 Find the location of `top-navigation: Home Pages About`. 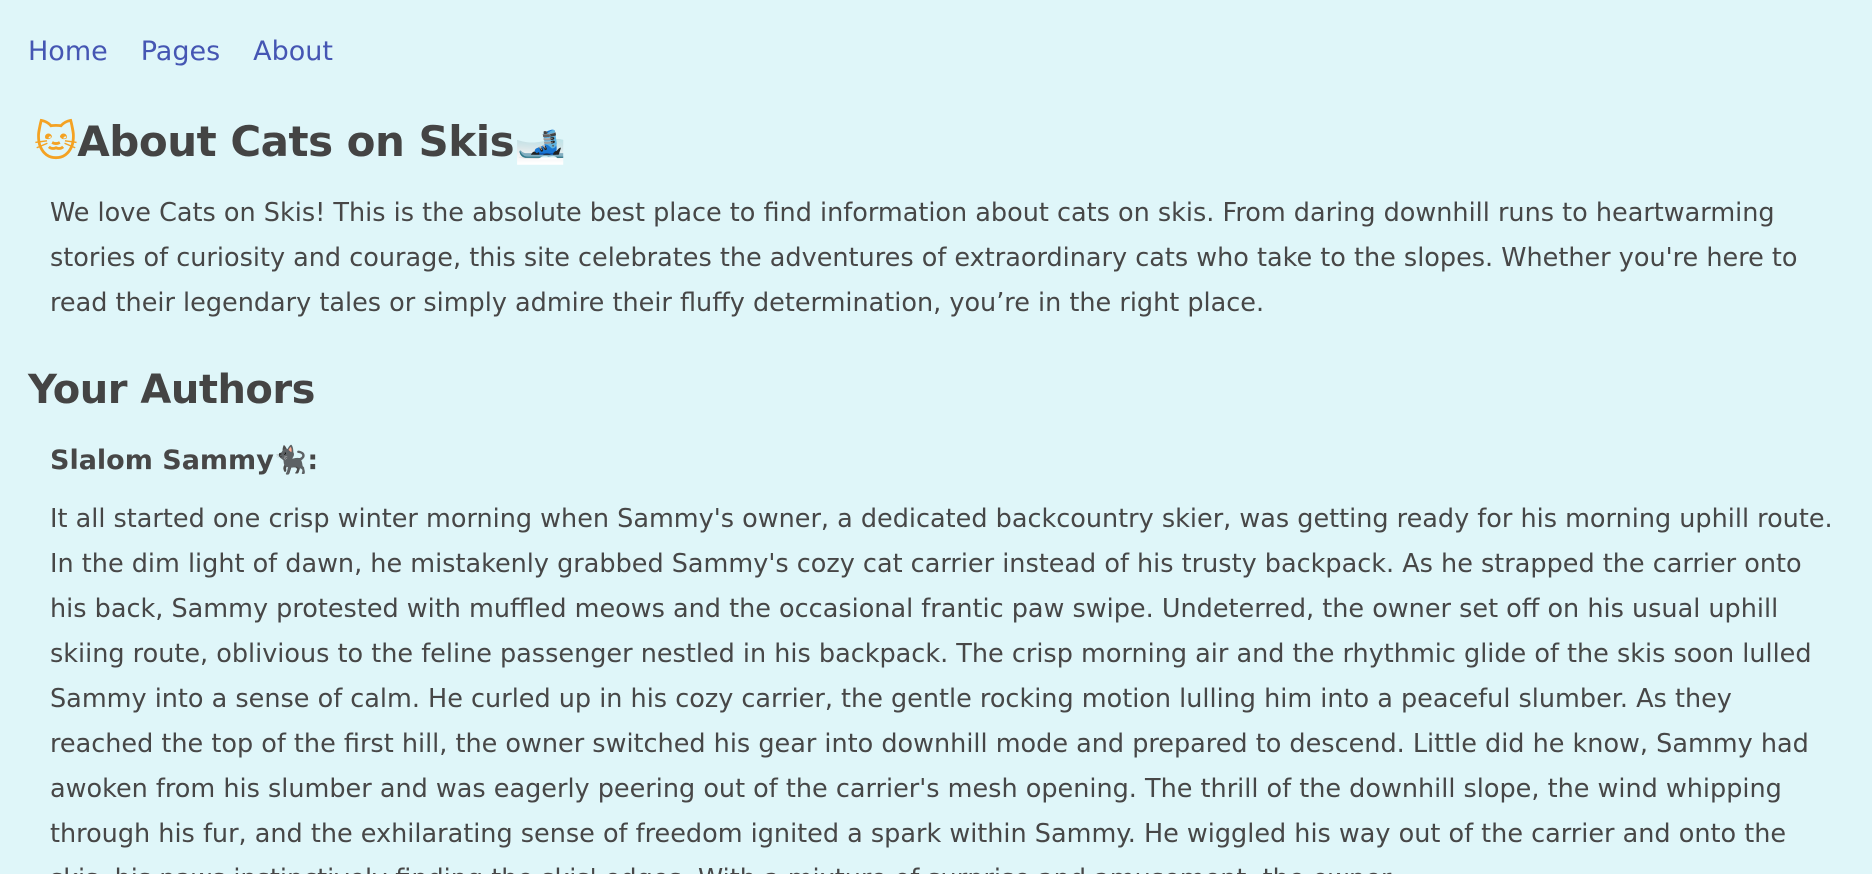

top-navigation: Home Pages About is located at coordinates (180, 51).